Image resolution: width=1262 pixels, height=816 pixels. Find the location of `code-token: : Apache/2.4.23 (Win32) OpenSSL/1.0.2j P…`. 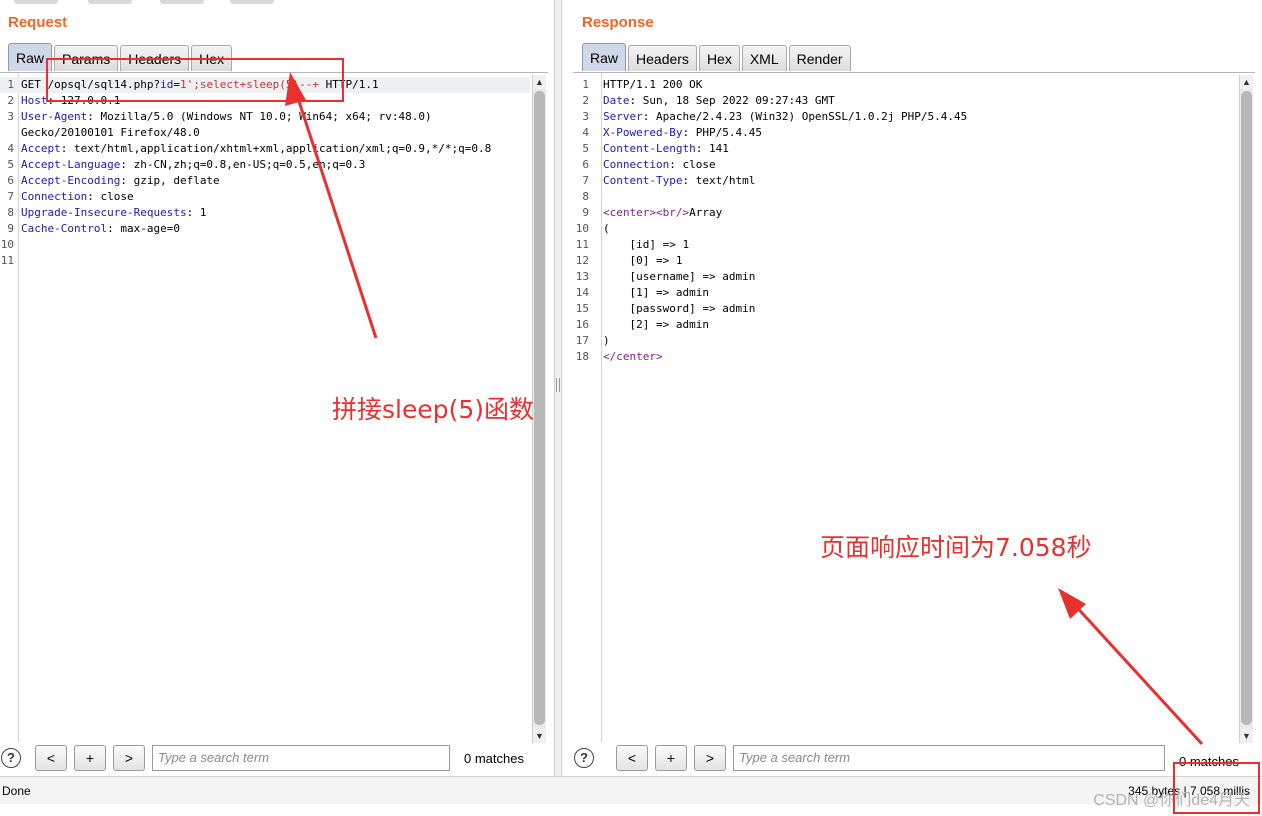

code-token: : Apache/2.4.23 (Win32) OpenSSL/1.0.2j P… is located at coordinates (805, 116).